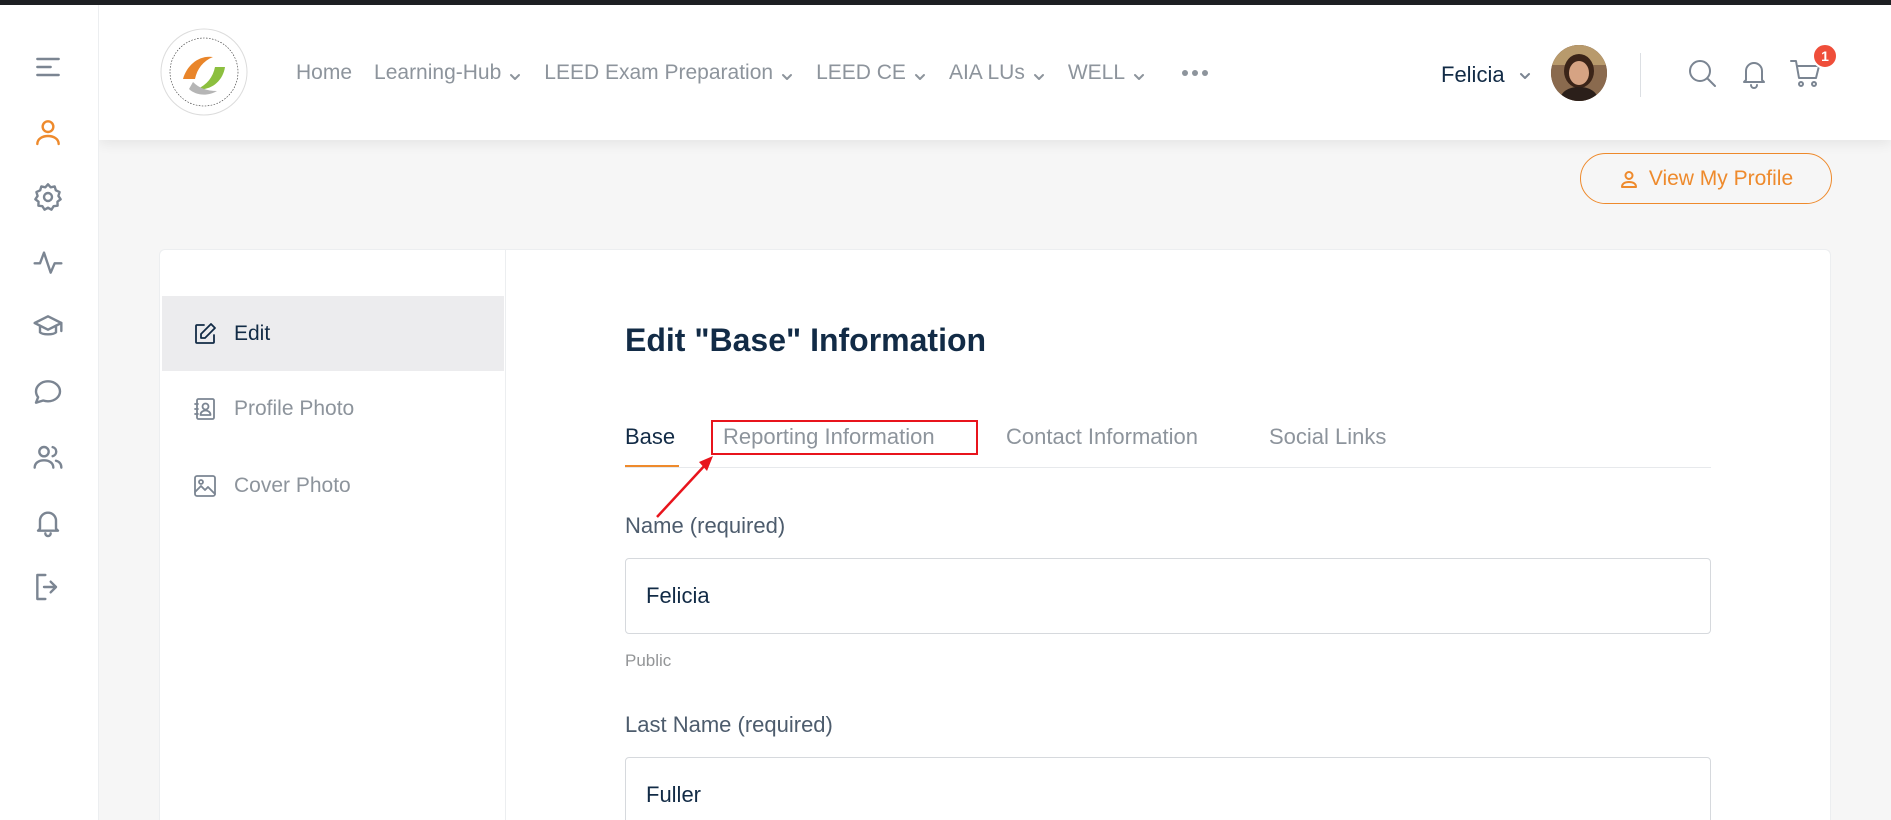 Image resolution: width=1891 pixels, height=820 pixels. Describe the element at coordinates (705, 525) in the screenshot. I see `name-field-label: Name (required)` at that location.